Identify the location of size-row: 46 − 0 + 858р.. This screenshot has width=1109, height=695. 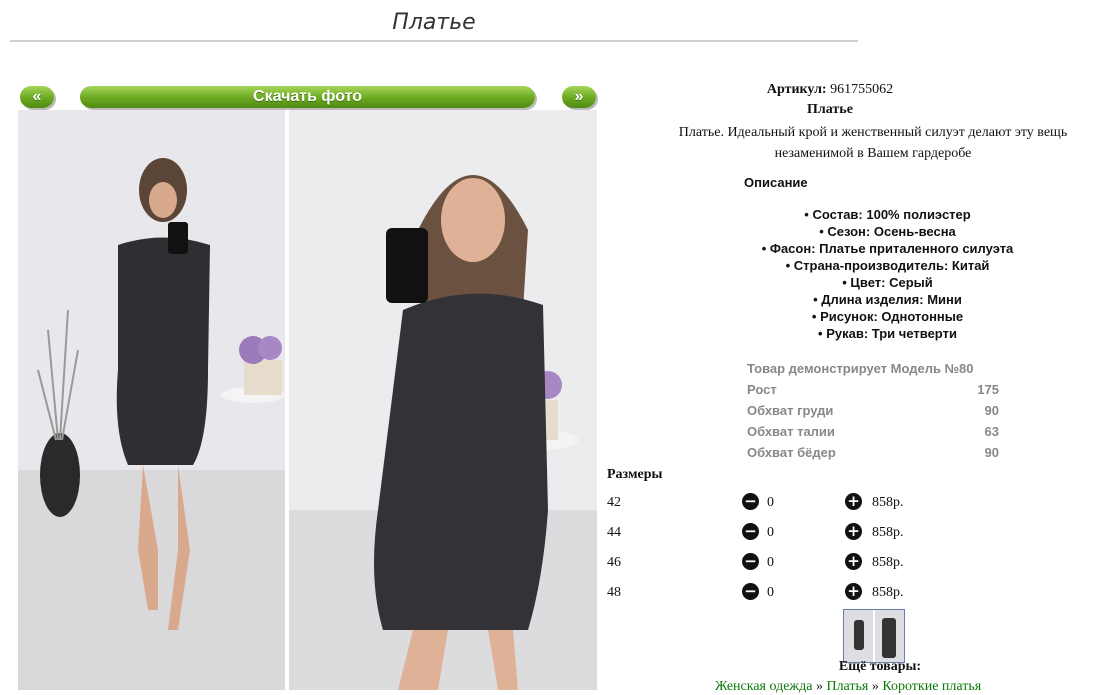
(767, 563).